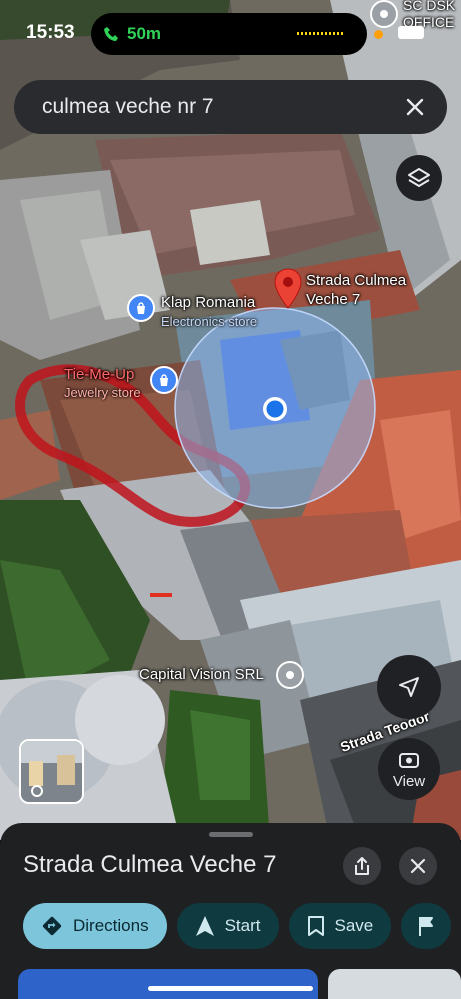 Image resolution: width=461 pixels, height=999 pixels. I want to click on share-icon, so click(362, 866).